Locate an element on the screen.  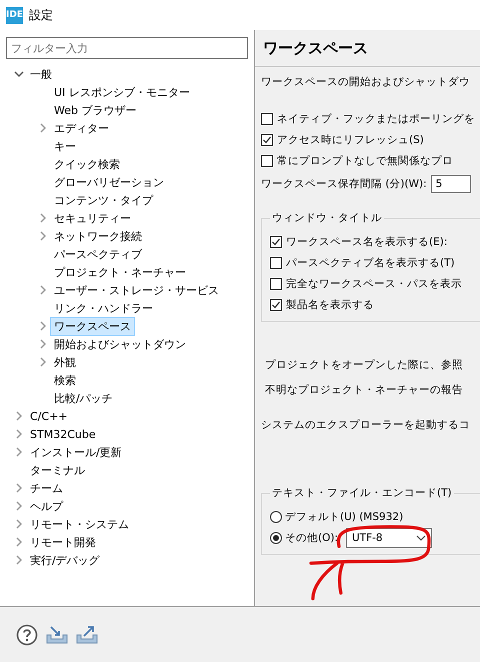
tree-item: Web ブラウザー is located at coordinates (95, 110).